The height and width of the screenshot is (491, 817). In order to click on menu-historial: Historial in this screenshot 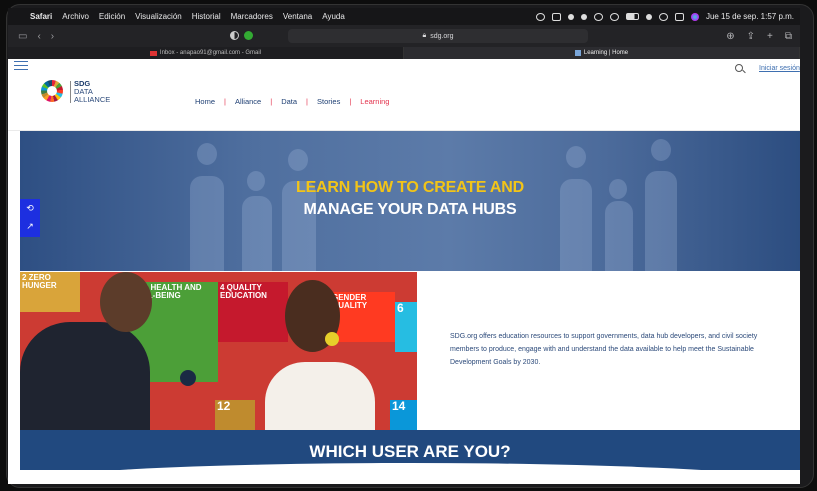, I will do `click(206, 16)`.